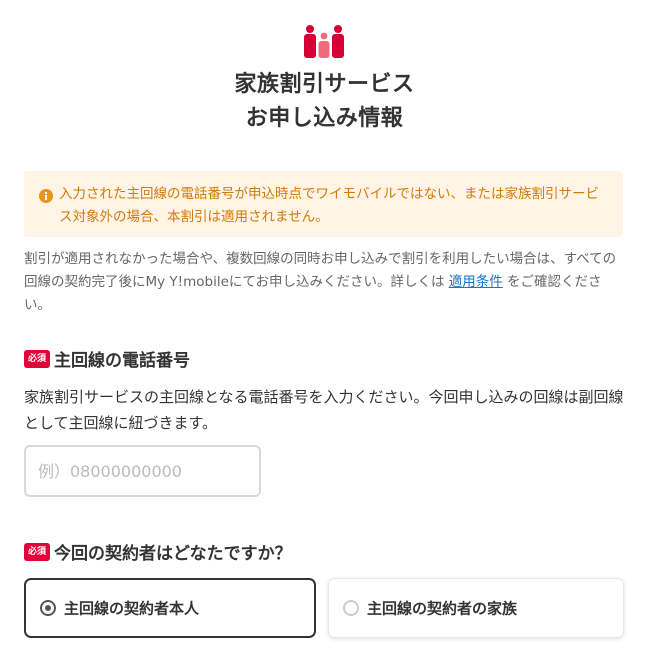  I want to click on option-contractor-family: 主回線の契約者の家族, so click(476, 608).